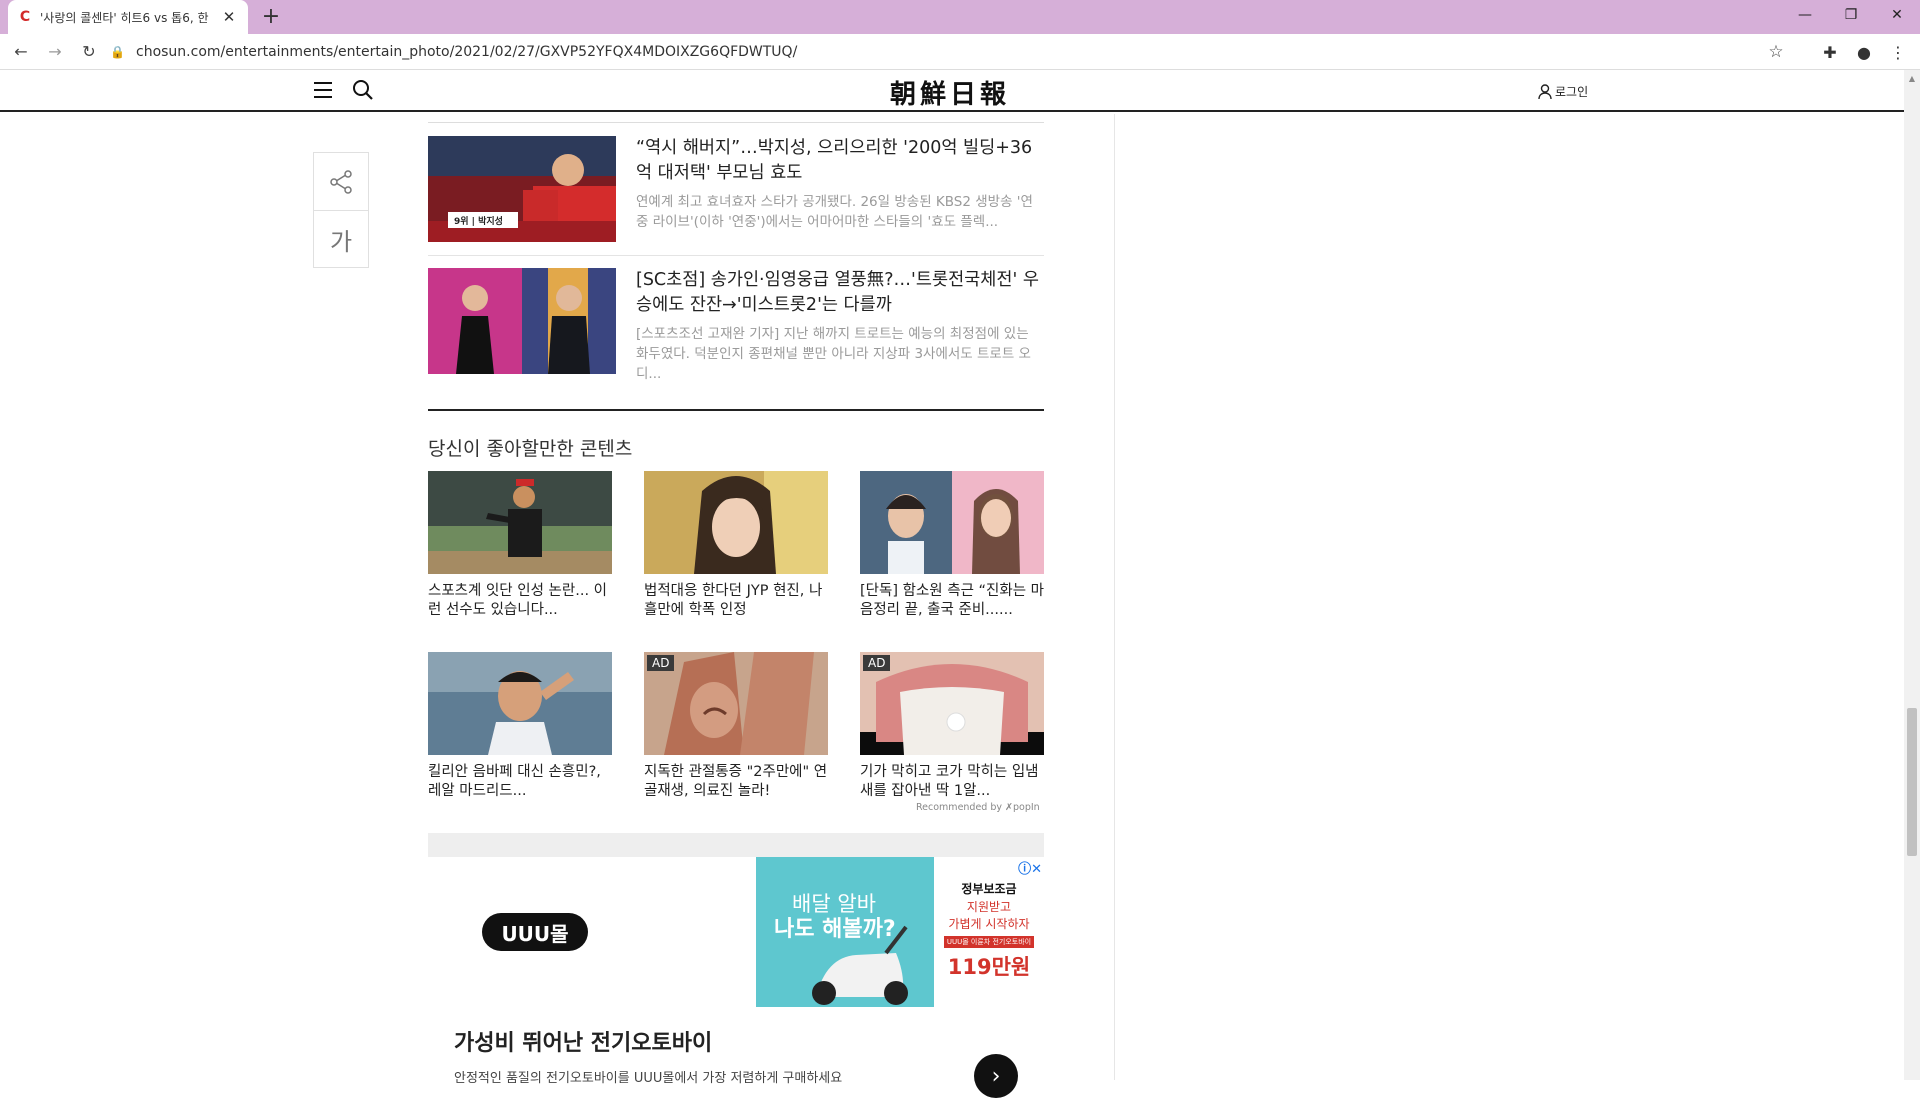  I want to click on column-divider, so click(1114, 597).